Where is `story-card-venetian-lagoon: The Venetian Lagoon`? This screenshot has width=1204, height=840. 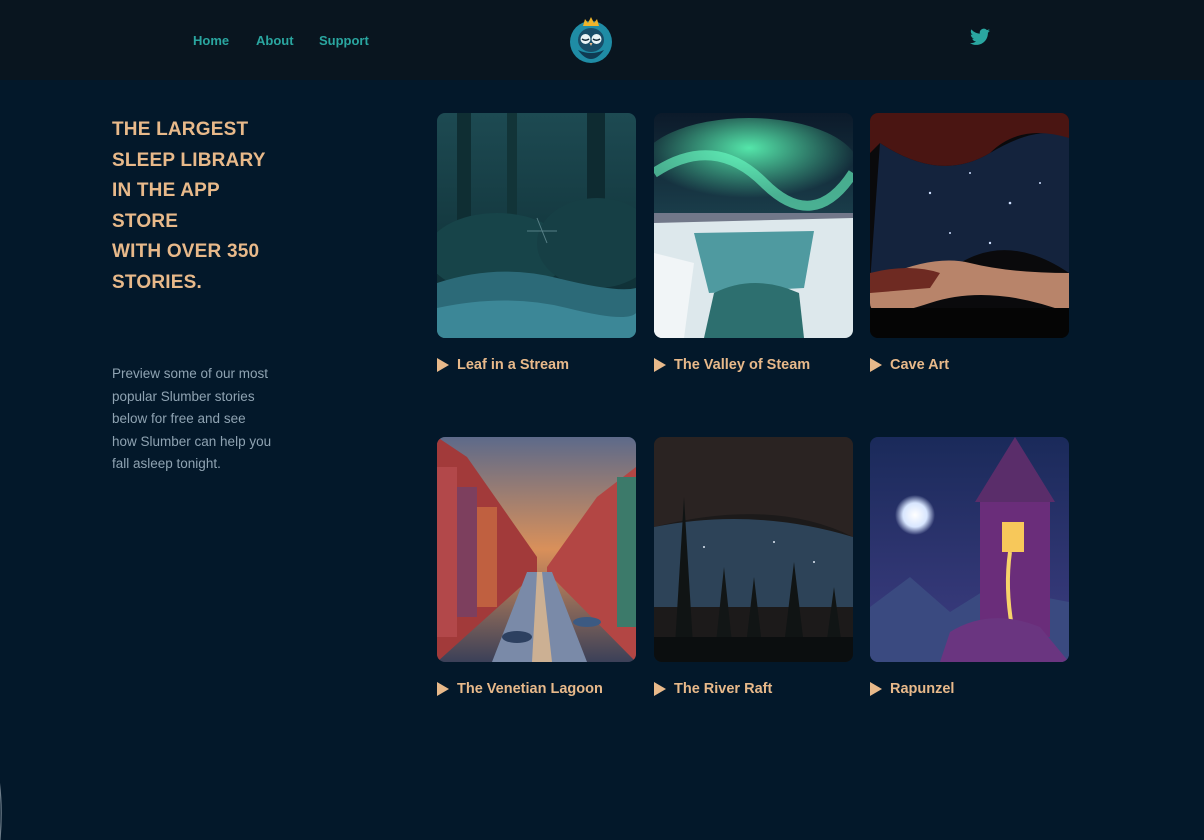 story-card-venetian-lagoon: The Venetian Lagoon is located at coordinates (537, 567).